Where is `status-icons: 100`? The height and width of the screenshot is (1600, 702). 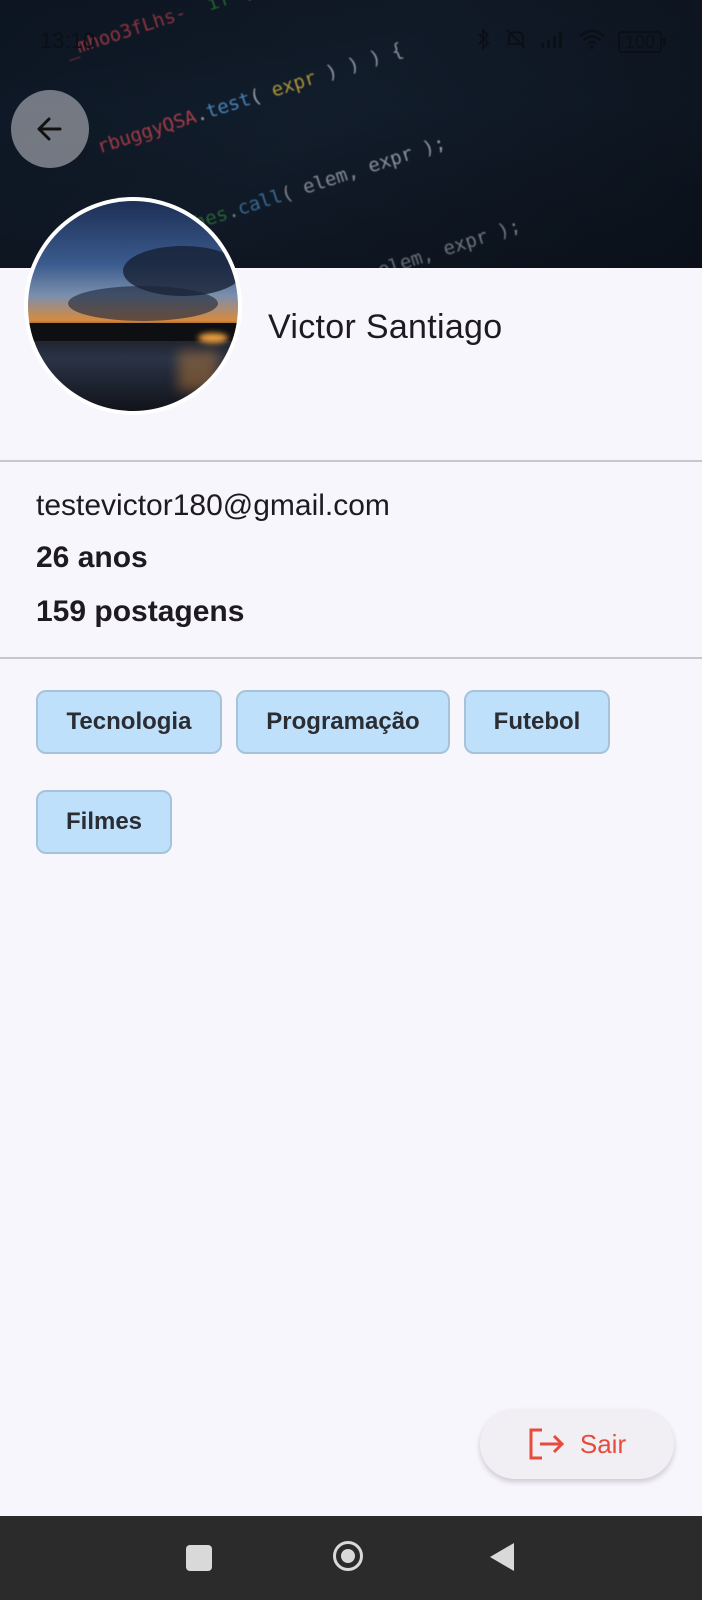
status-icons: 100 is located at coordinates (571, 41).